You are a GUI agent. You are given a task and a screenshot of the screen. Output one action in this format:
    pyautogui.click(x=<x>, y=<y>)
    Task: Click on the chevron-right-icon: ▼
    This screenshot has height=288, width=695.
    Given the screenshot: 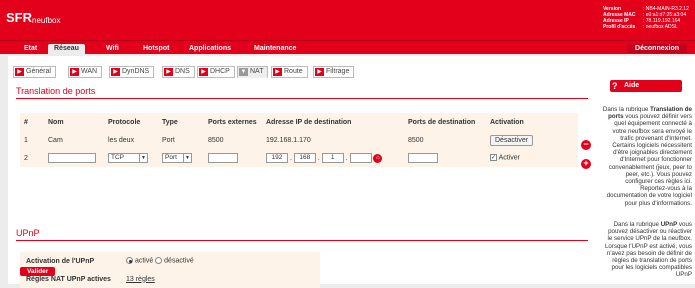 What is the action you would take?
    pyautogui.click(x=243, y=72)
    